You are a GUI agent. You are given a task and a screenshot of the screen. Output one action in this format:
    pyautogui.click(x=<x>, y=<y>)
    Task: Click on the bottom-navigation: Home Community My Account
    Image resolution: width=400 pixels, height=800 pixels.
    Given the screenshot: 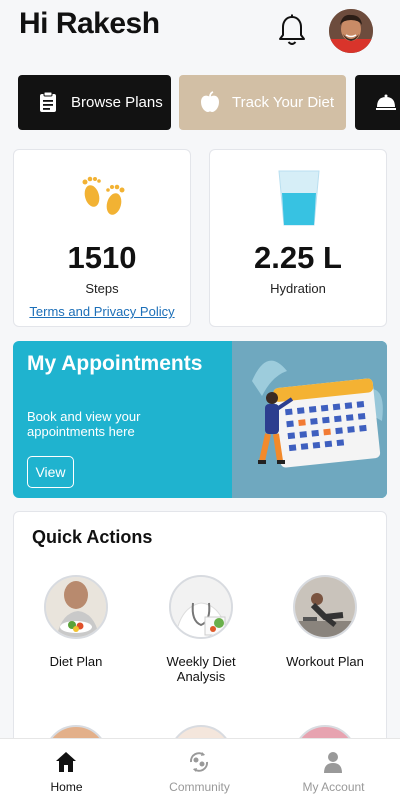 What is the action you would take?
    pyautogui.click(x=200, y=769)
    